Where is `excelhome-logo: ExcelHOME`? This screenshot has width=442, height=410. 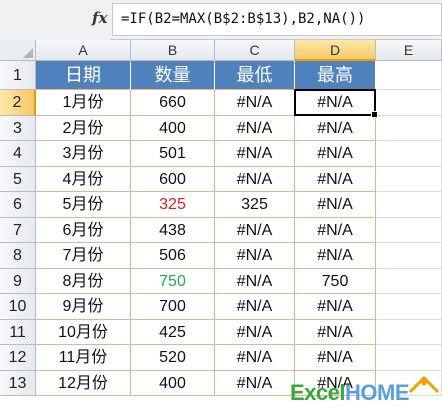
excelhome-logo: ExcelHOME is located at coordinates (365, 390).